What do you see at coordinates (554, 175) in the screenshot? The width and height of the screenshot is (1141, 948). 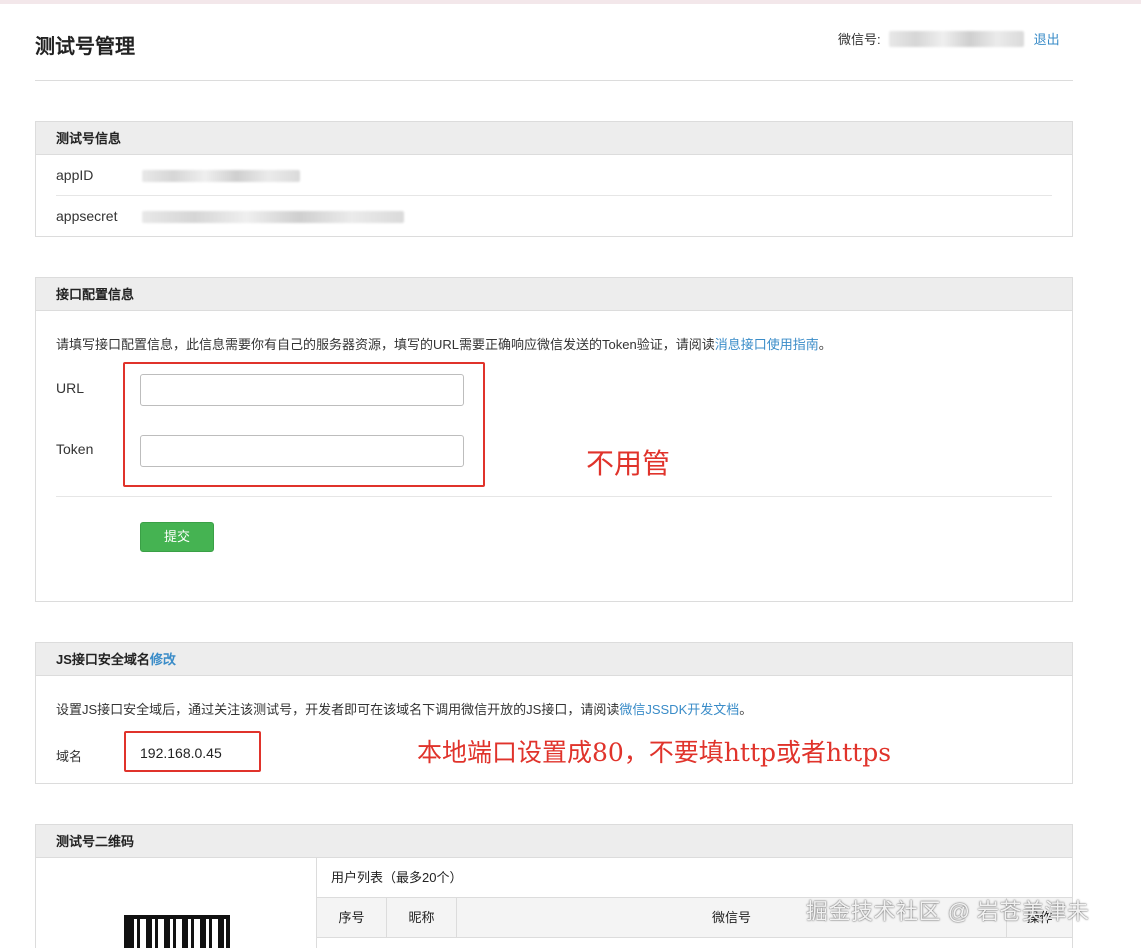 I see `appid-row: appID` at bounding box center [554, 175].